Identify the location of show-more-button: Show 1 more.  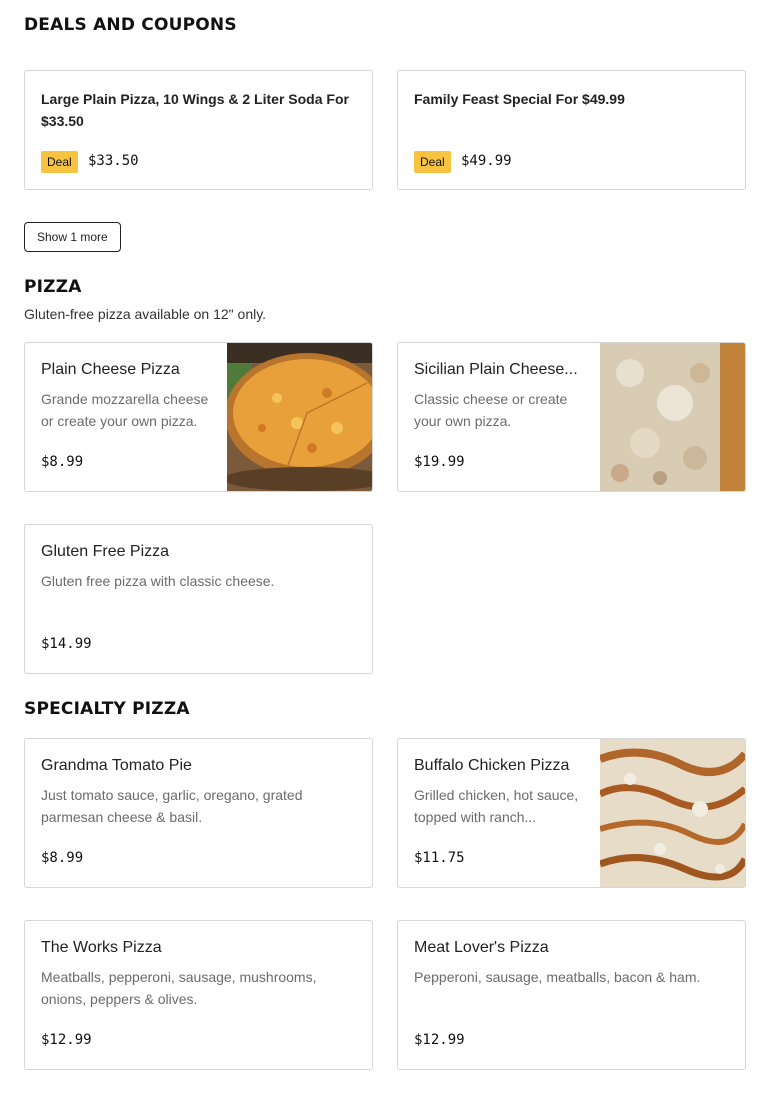
(72, 237).